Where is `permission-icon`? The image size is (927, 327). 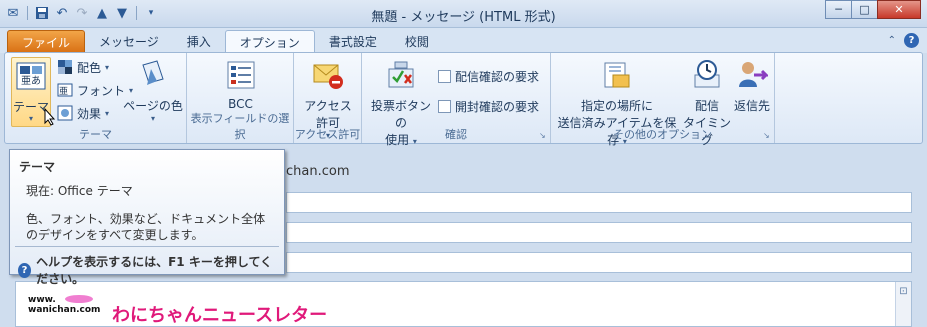
permission-icon is located at coordinates (328, 76).